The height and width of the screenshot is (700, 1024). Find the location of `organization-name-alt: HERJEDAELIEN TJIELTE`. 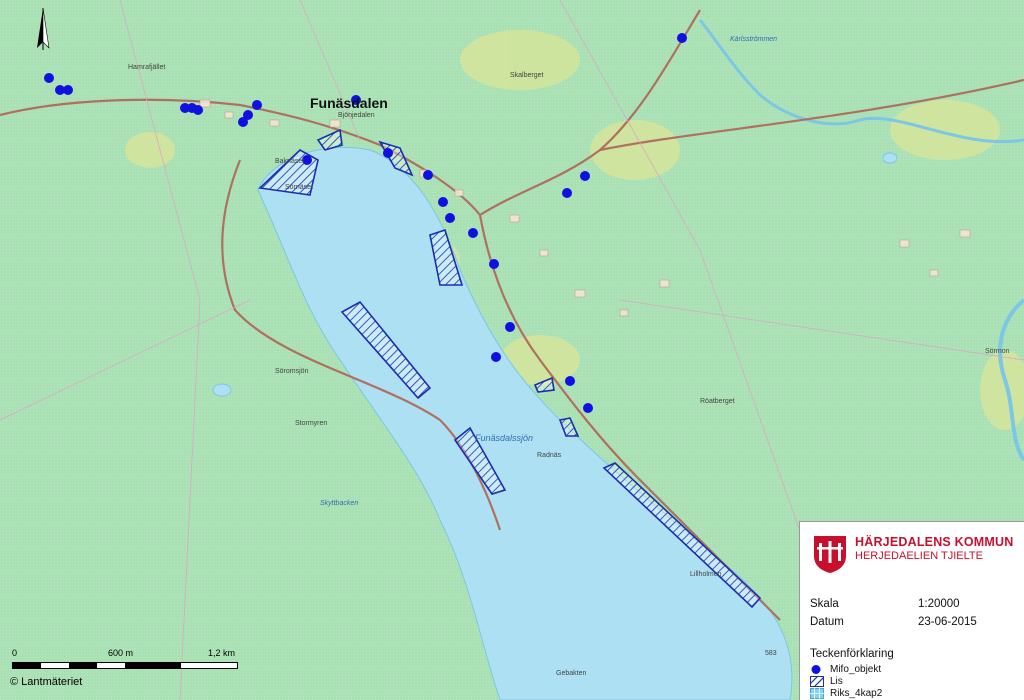

organization-name-alt: HERJEDAELIEN TJIELTE is located at coordinates (919, 556).